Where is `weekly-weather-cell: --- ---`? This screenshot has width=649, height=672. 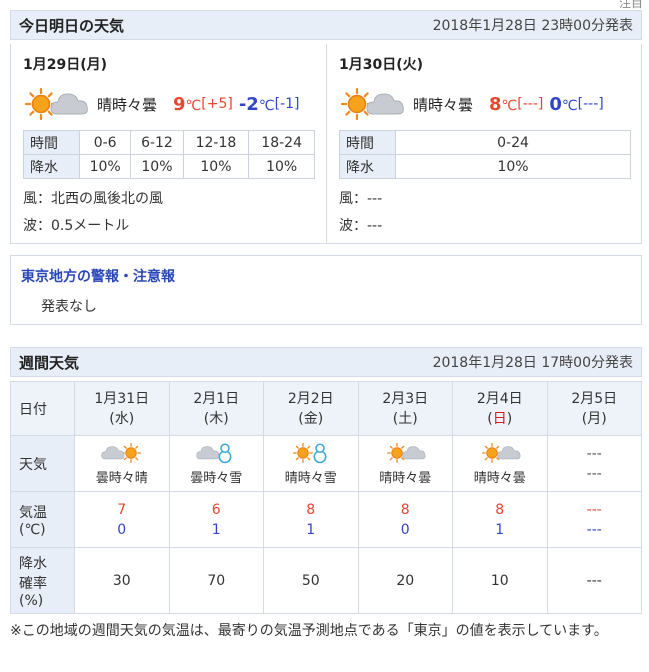
weekly-weather-cell: --- --- is located at coordinates (594, 463).